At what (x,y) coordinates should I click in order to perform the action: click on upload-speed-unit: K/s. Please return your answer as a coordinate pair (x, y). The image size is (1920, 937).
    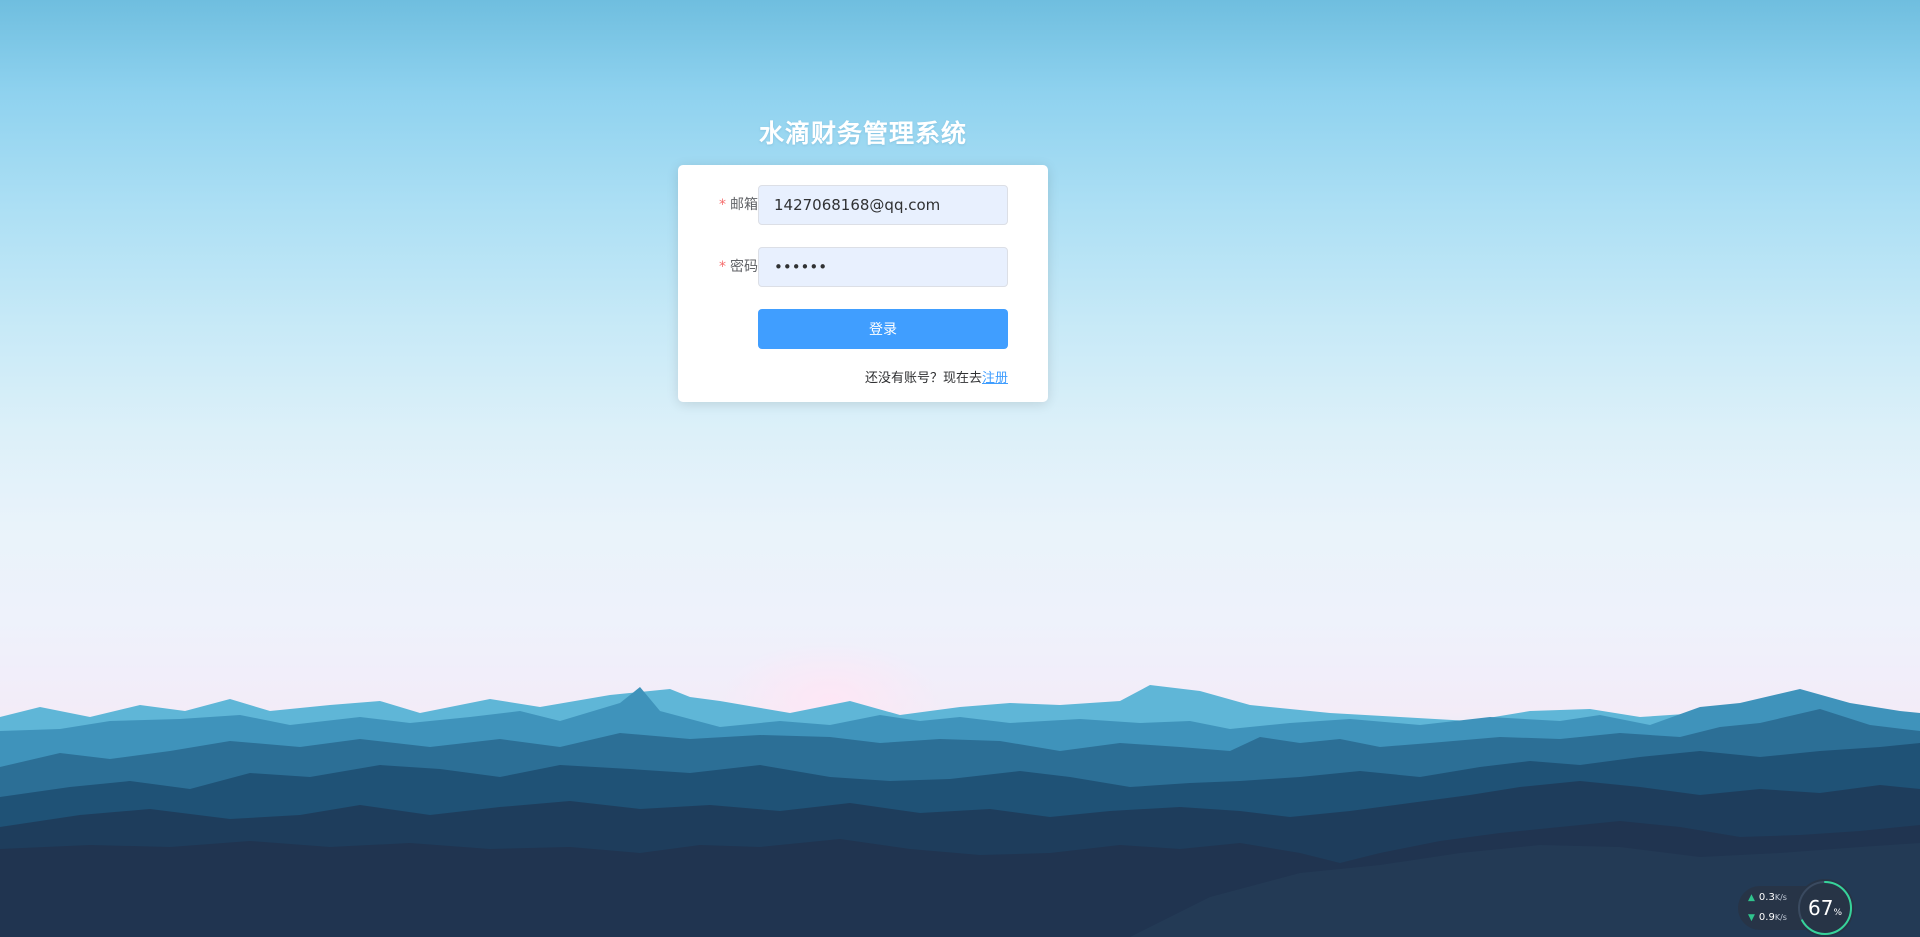
    Looking at the image, I should click on (1780, 897).